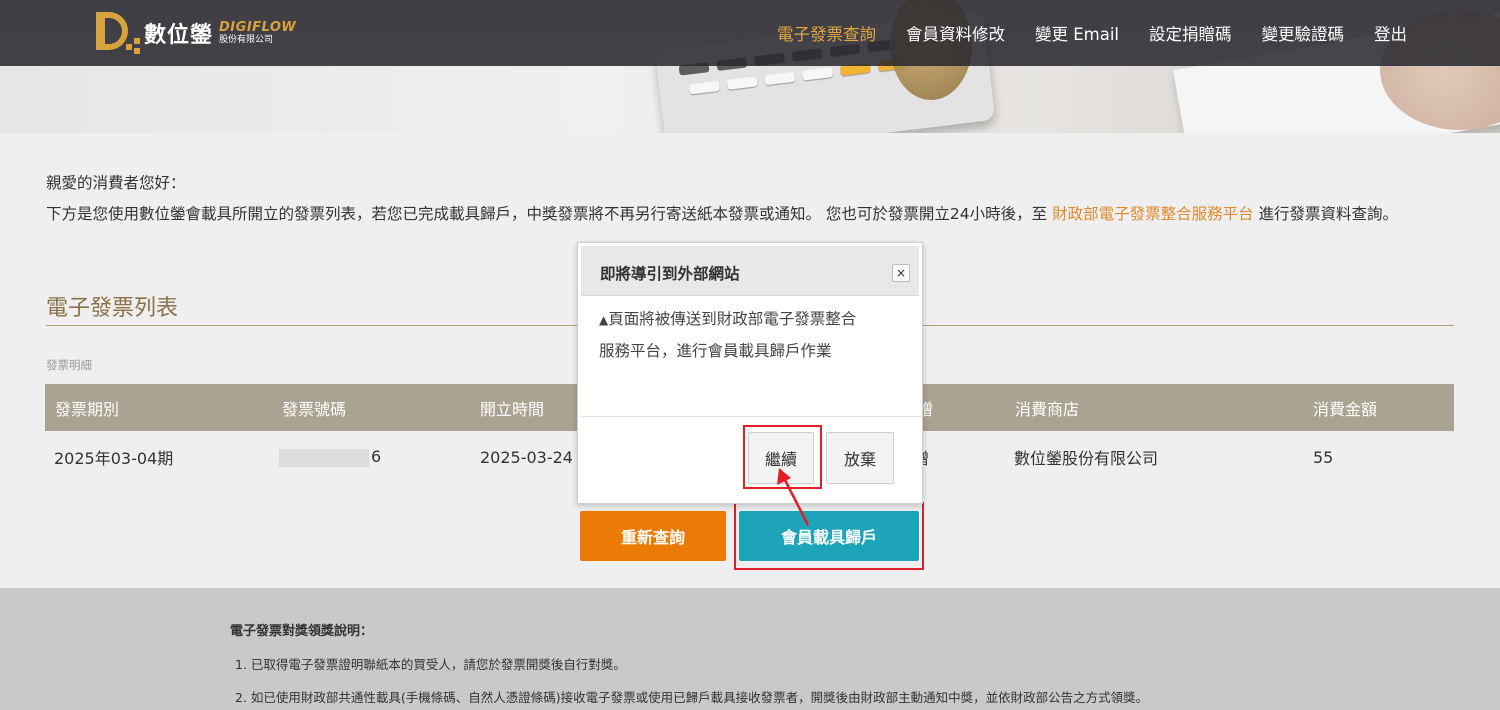  I want to click on nav-change-email: 變更 Email, so click(1077, 33).